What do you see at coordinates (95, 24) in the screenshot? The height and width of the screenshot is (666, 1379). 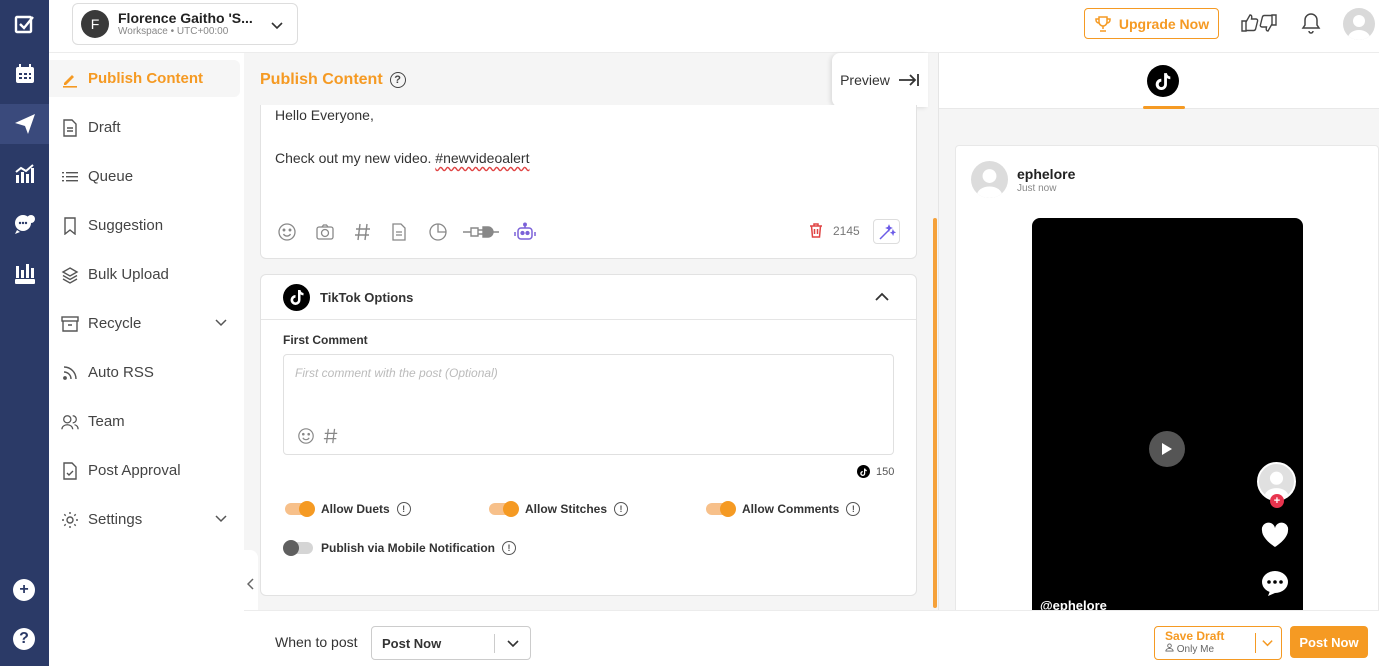 I see `workspace-avatar: F` at bounding box center [95, 24].